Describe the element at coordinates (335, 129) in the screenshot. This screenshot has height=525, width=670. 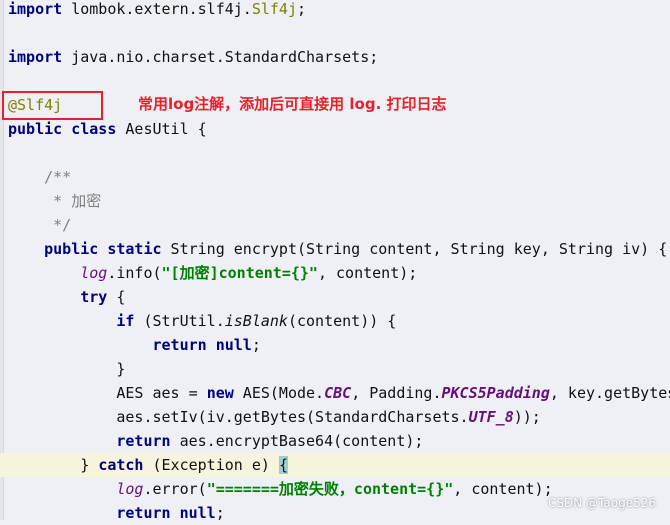
I see `code-line: public class AesUtil {` at that location.